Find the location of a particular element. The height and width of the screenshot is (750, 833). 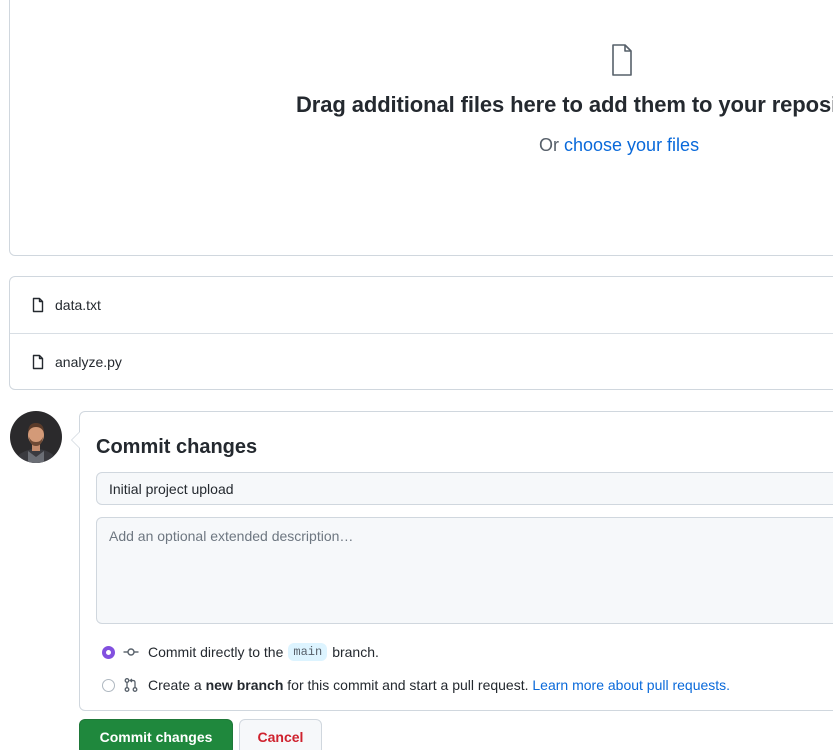

avatar is located at coordinates (36, 437).